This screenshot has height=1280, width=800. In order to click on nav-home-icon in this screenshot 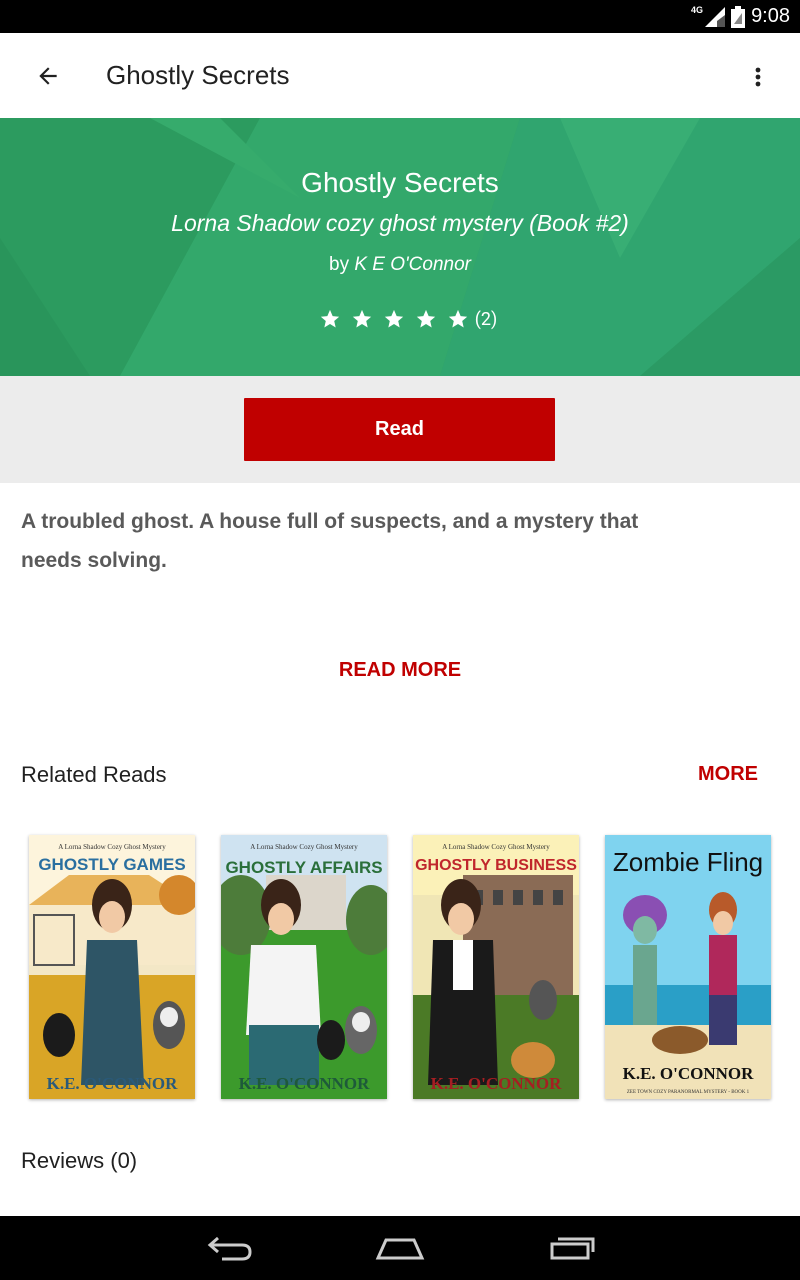, I will do `click(400, 1249)`.